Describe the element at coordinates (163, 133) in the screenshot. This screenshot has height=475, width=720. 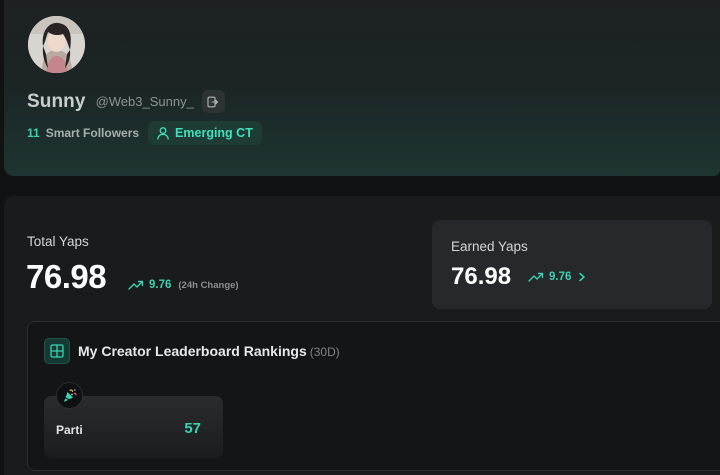
I see `user-icon` at that location.